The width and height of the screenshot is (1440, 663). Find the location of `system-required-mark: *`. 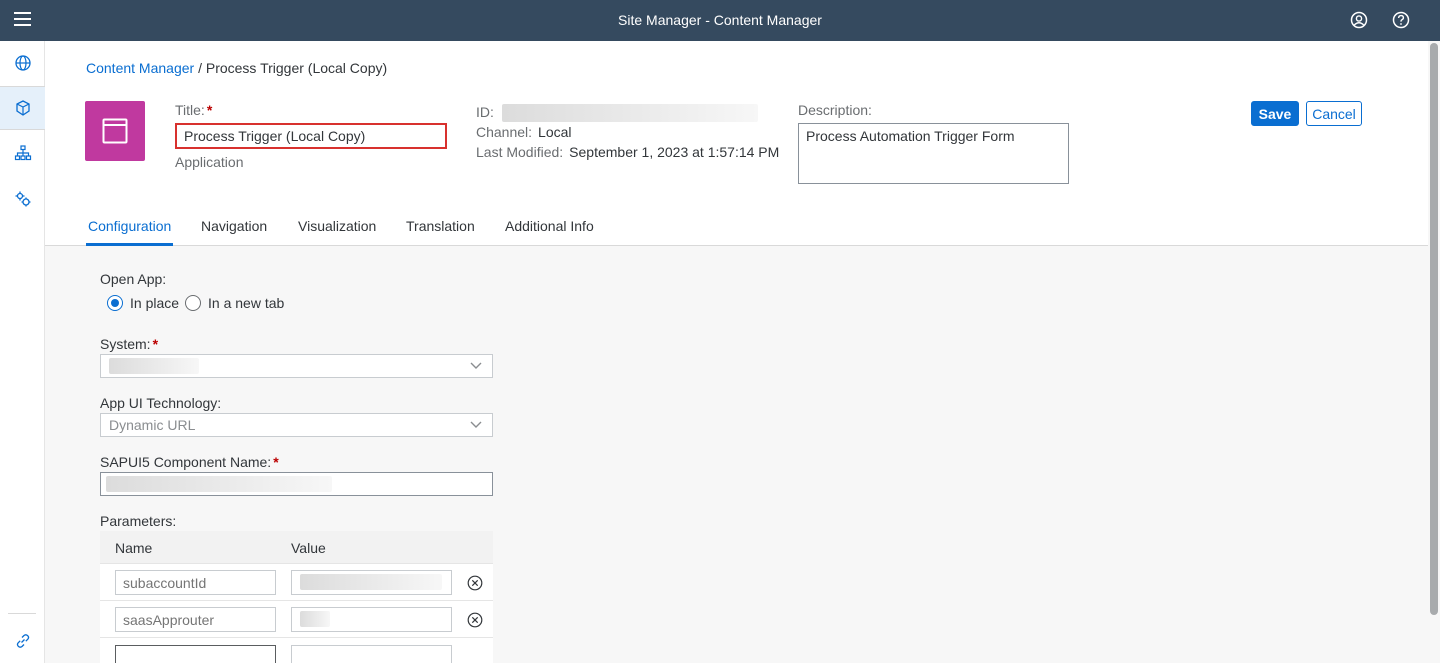

system-required-mark: * is located at coordinates (155, 344).